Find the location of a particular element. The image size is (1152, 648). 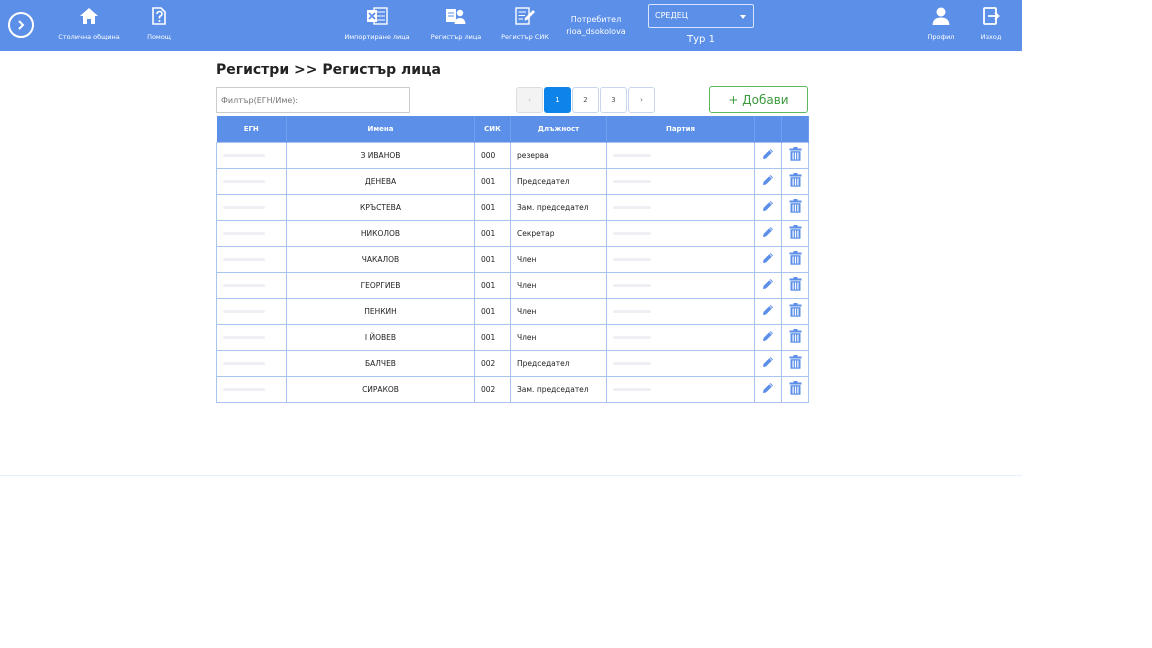

cell-name: ЧАКАЛОВ is located at coordinates (380, 259).